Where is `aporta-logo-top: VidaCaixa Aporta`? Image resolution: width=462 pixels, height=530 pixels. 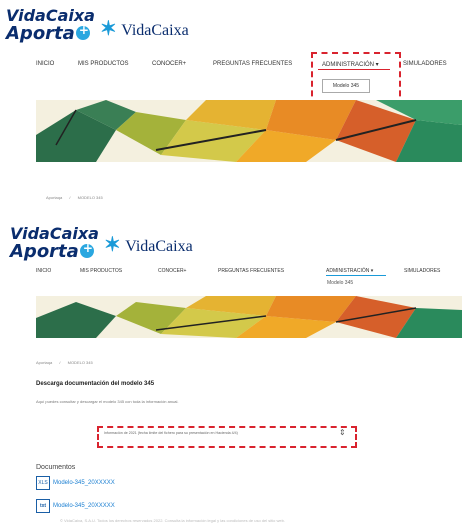 aporta-logo-top: VidaCaixa Aporta is located at coordinates (50, 25).